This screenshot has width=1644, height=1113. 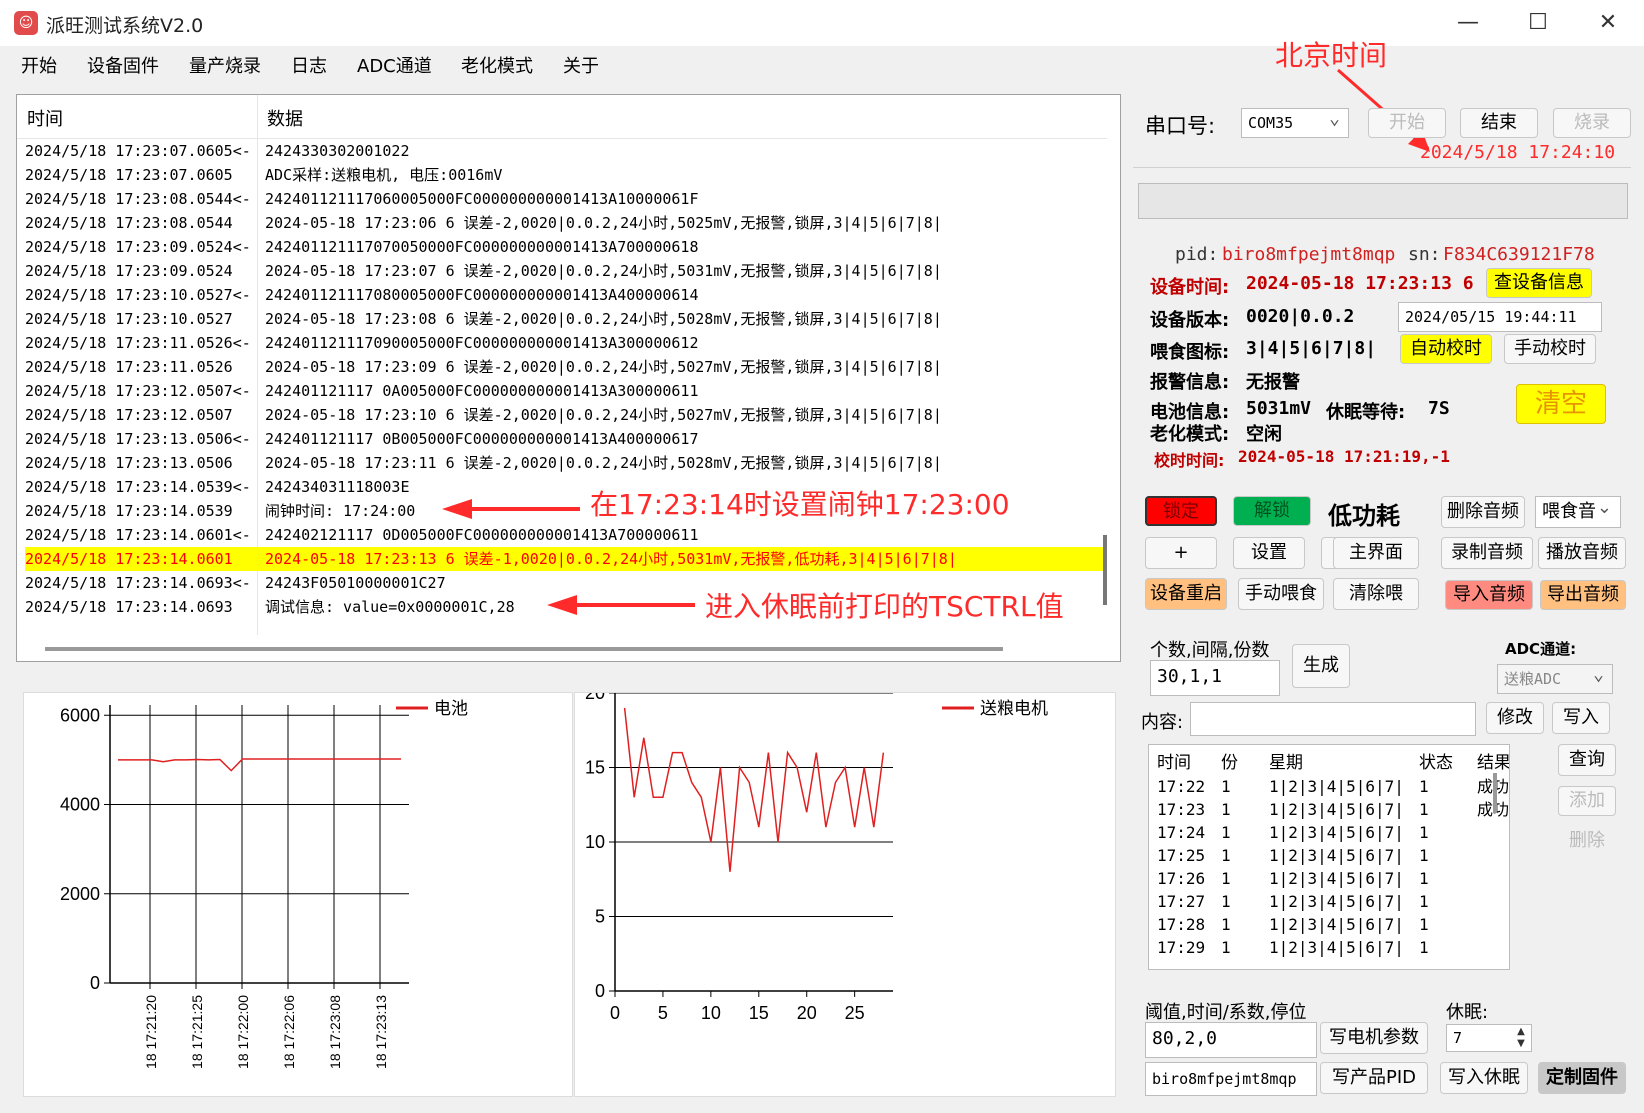 What do you see at coordinates (1376, 594) in the screenshot?
I see `clear-feed-button: 清除喂` at bounding box center [1376, 594].